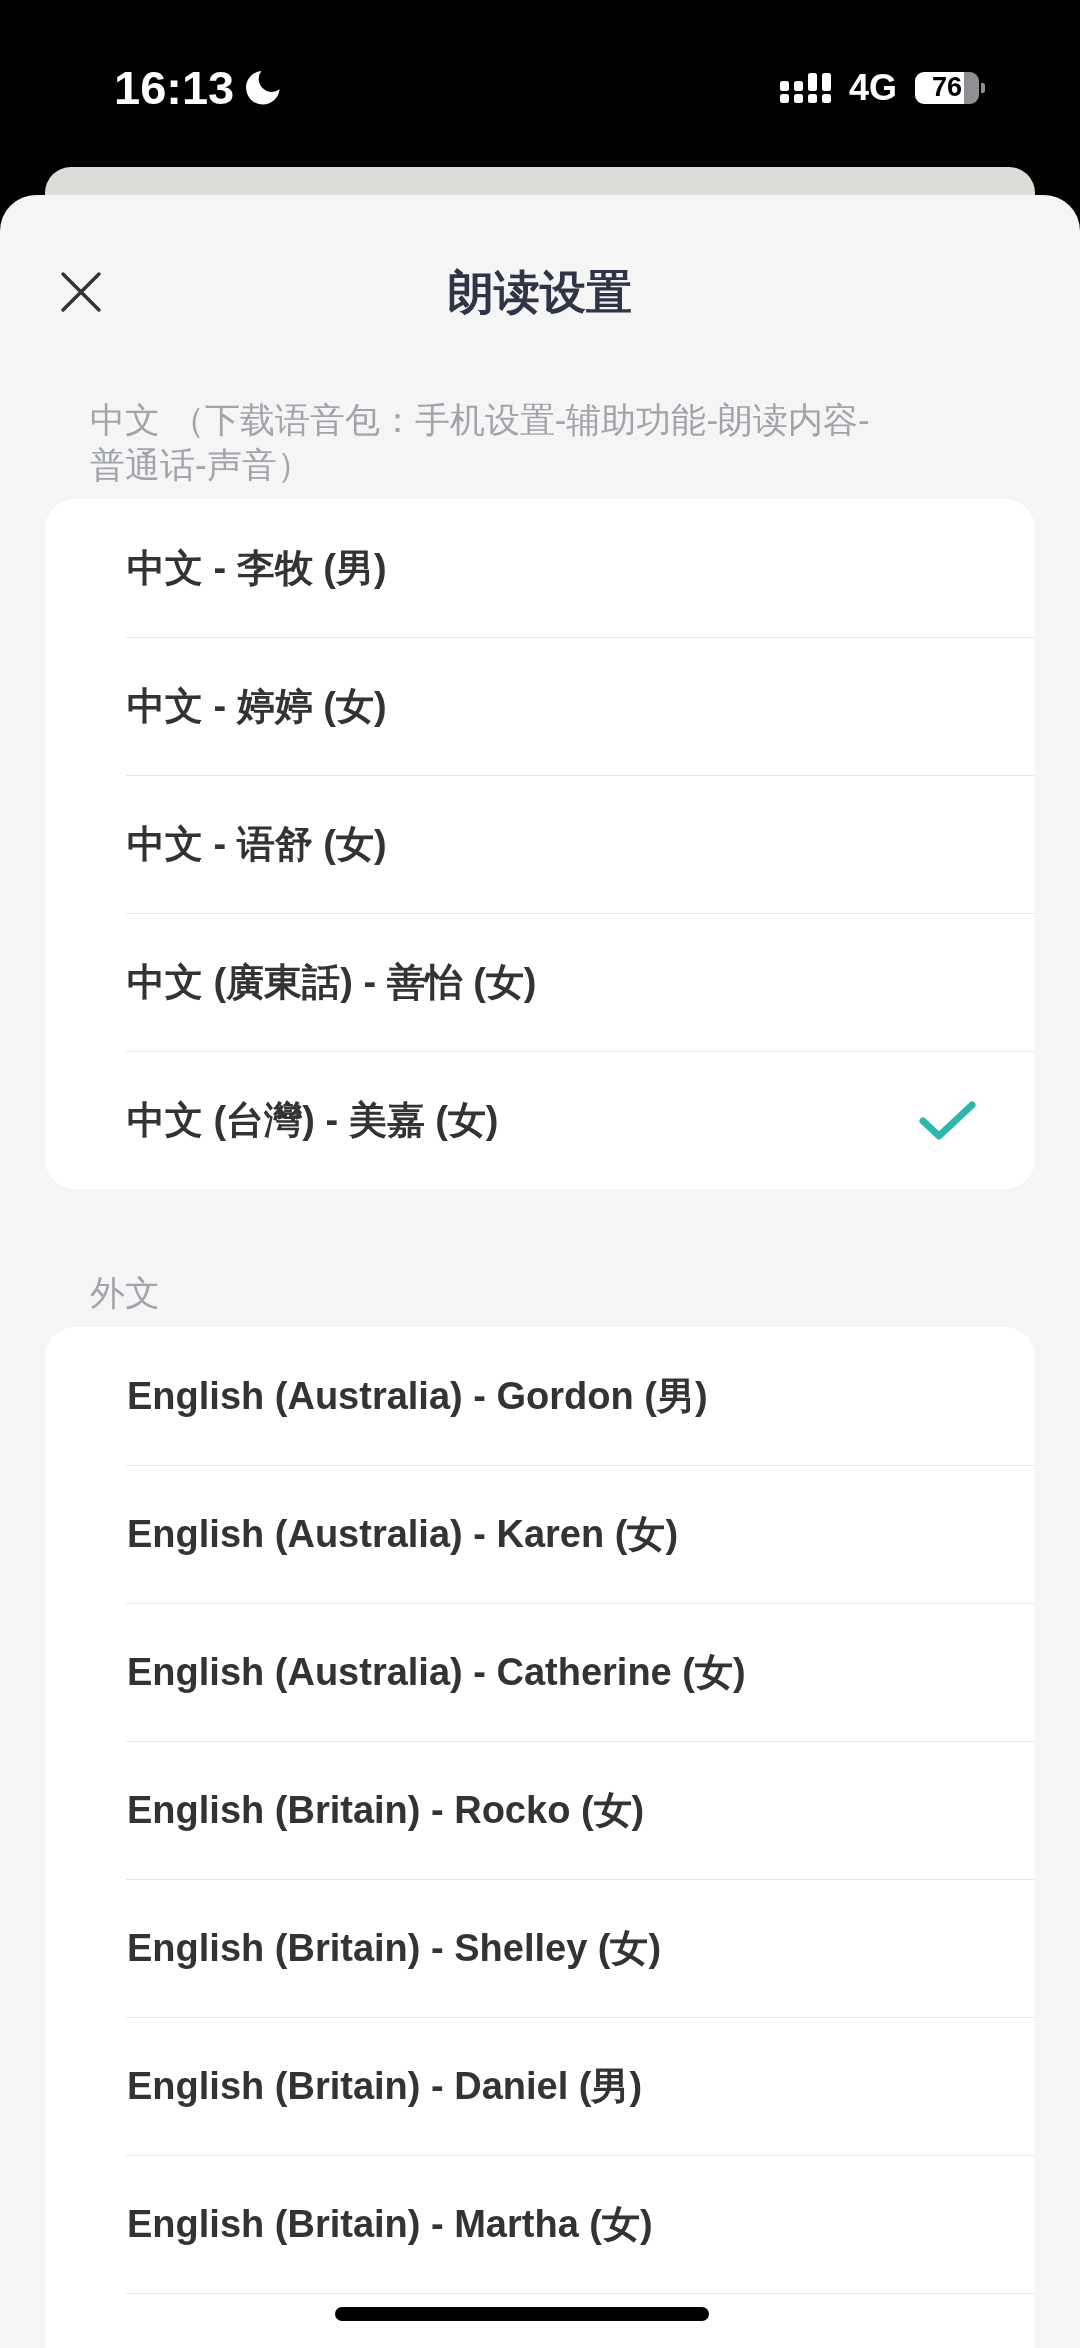  What do you see at coordinates (263, 87) in the screenshot?
I see `moon-icon` at bounding box center [263, 87].